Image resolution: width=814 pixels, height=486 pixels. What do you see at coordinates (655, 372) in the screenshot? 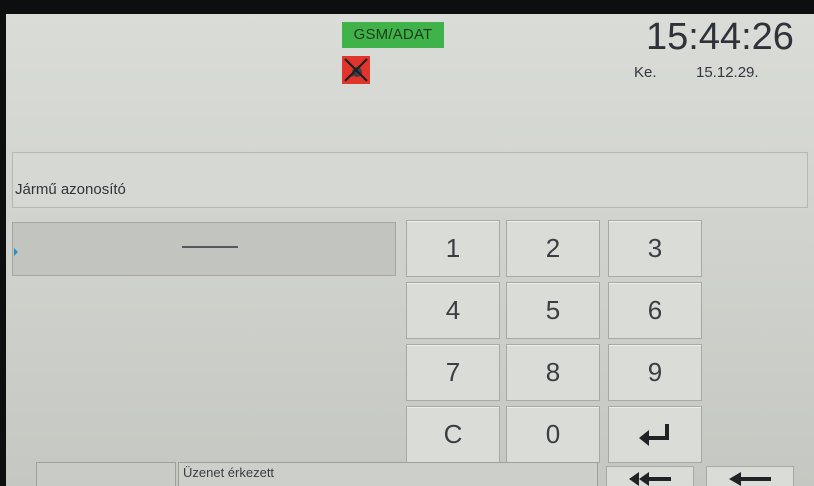
I see `key-9: 9` at bounding box center [655, 372].